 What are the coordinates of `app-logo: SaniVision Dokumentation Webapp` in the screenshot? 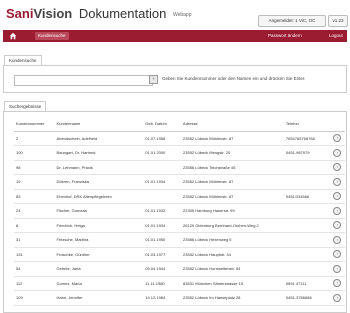 It's located at (99, 13).